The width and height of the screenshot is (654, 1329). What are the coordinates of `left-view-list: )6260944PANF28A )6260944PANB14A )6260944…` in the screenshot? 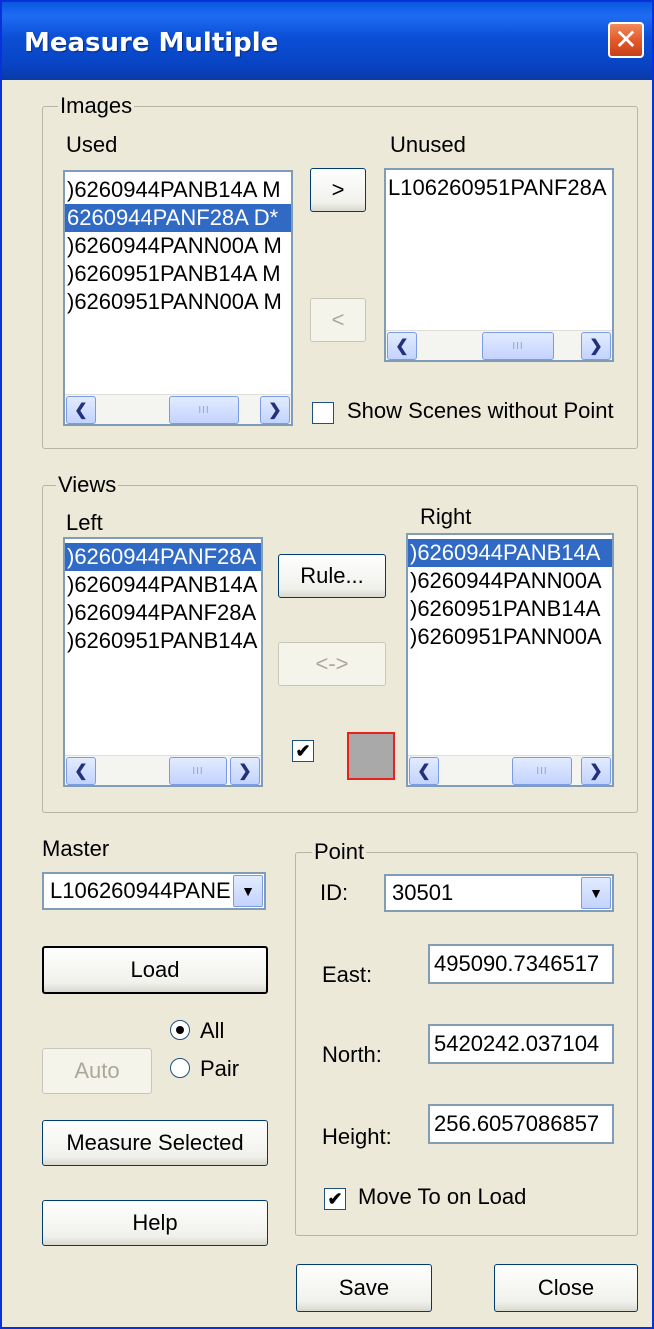 It's located at (163, 599).